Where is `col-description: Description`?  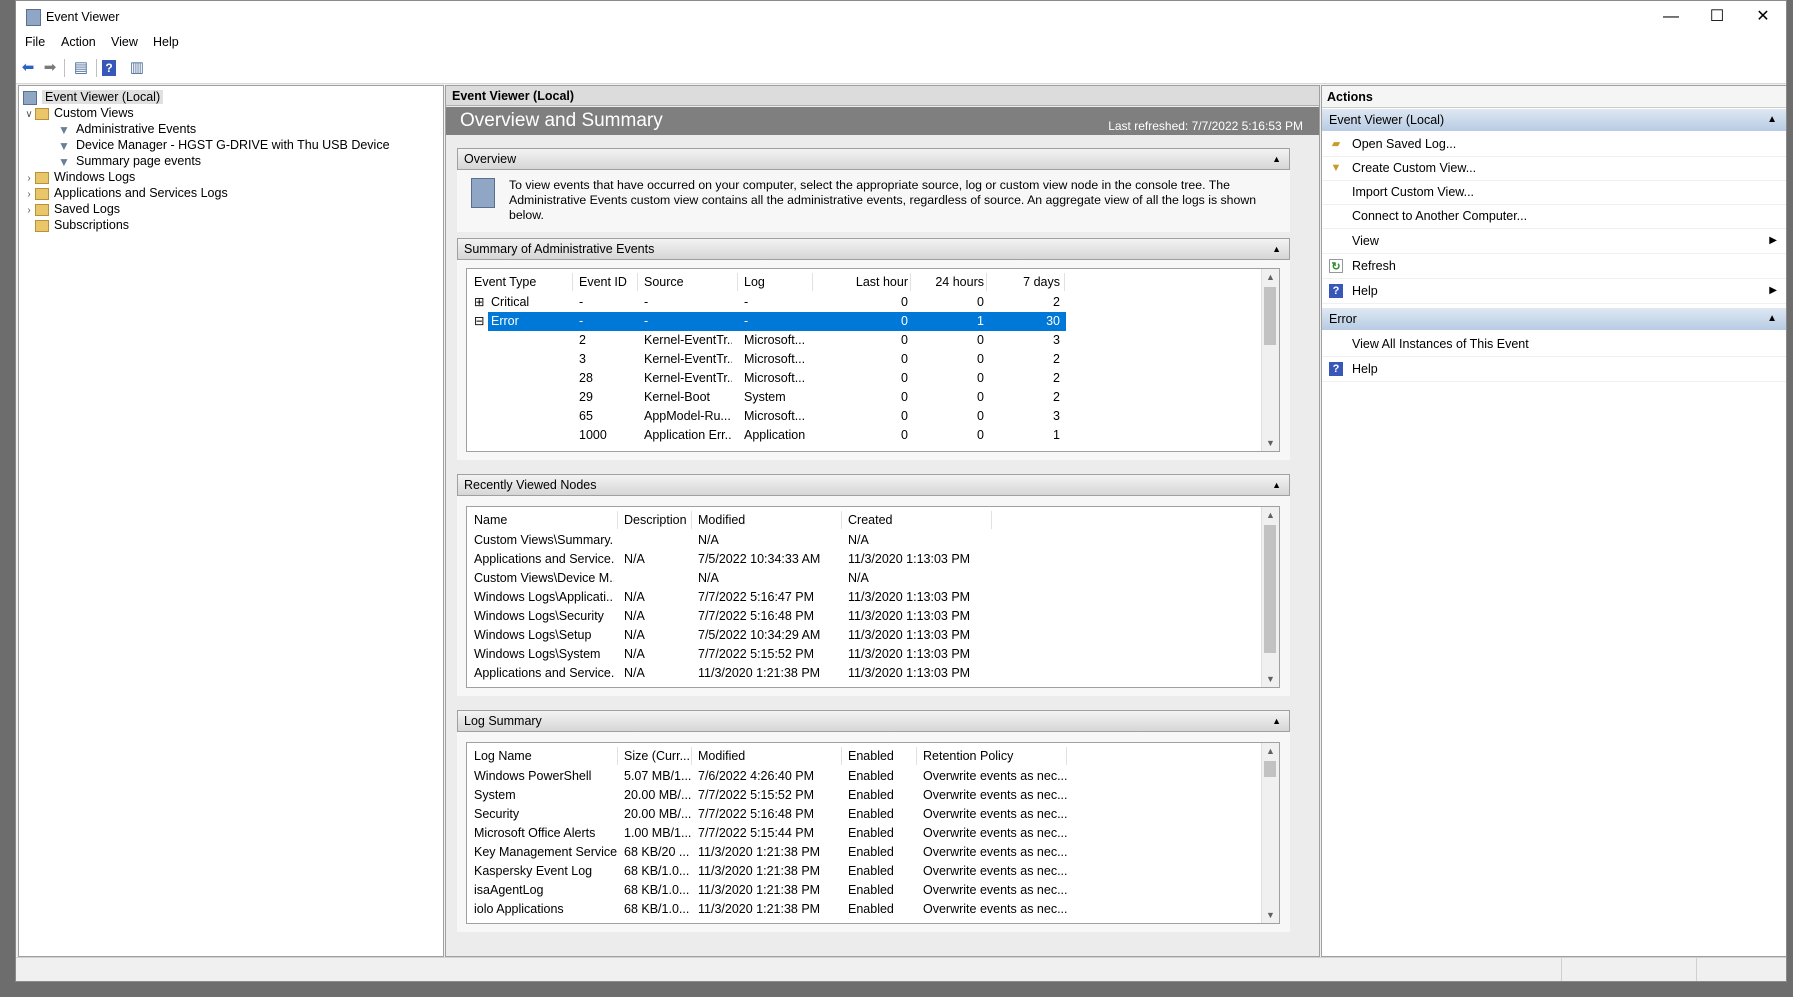 col-description: Description is located at coordinates (655, 520).